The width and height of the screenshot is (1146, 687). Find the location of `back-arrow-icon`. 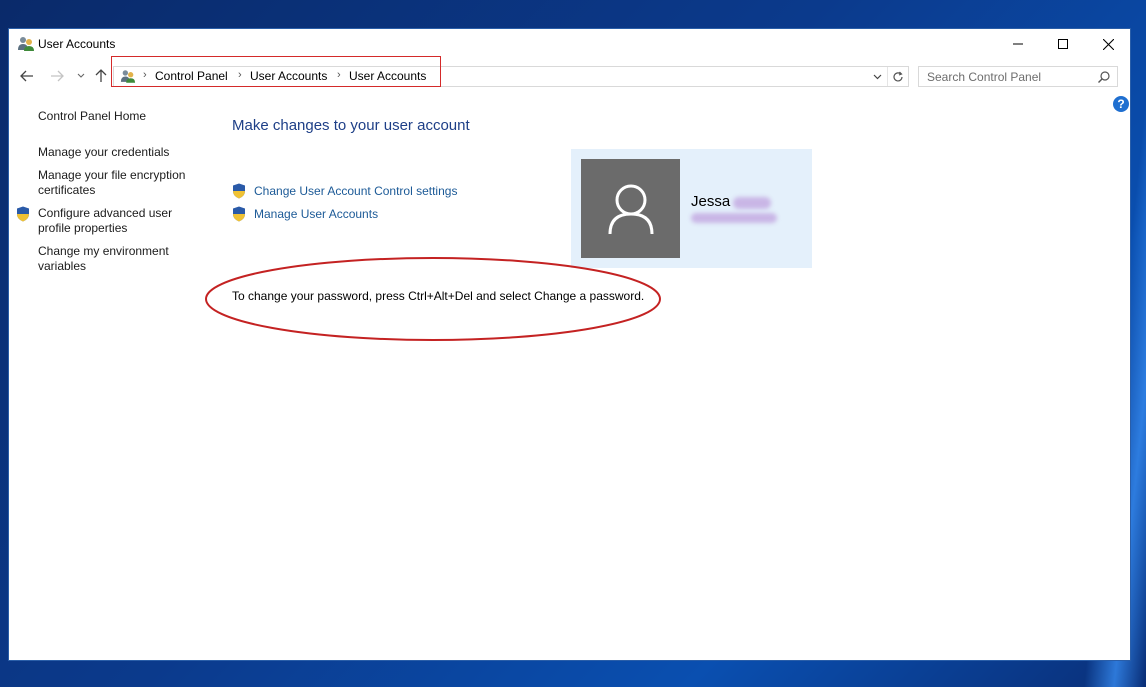

back-arrow-icon is located at coordinates (26, 76).